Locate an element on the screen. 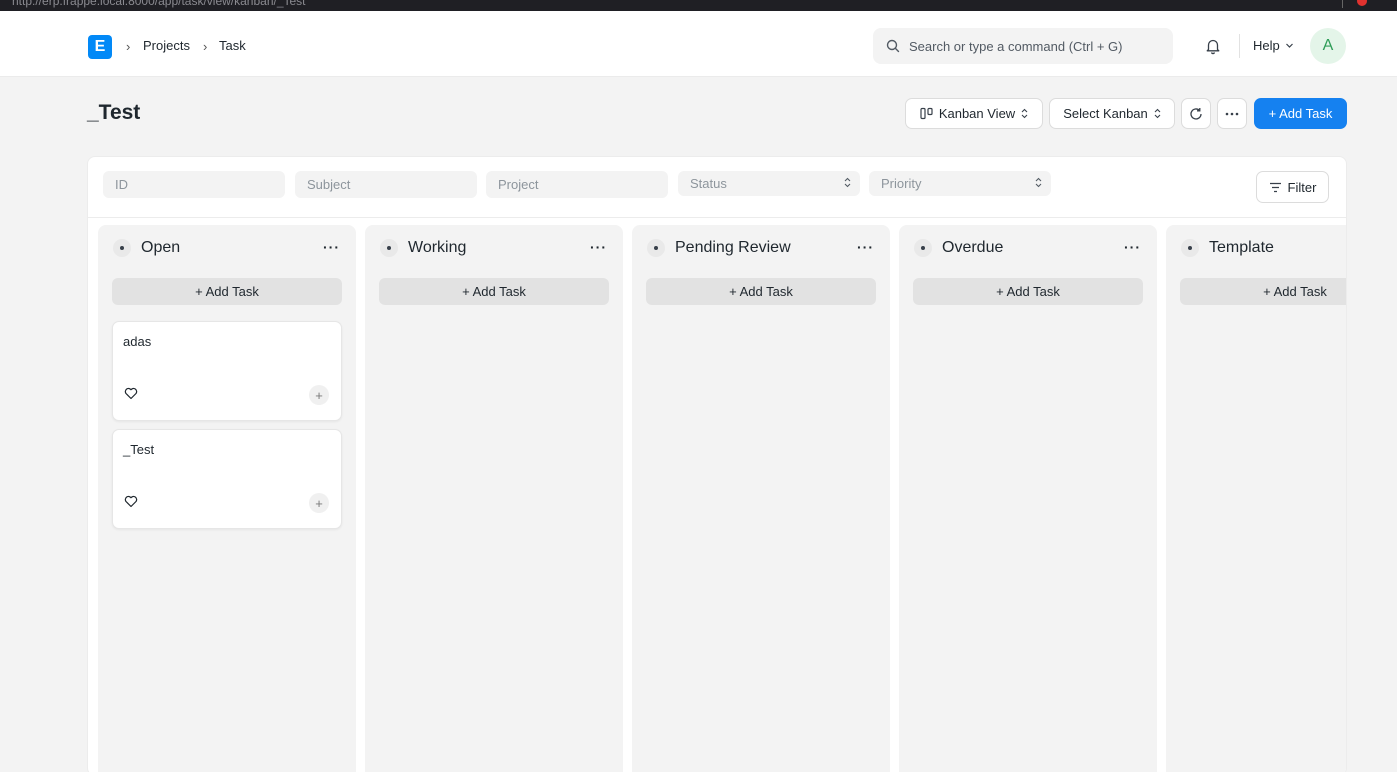 The width and height of the screenshot is (1397, 772). column-header: Pending Review is located at coordinates (719, 248).